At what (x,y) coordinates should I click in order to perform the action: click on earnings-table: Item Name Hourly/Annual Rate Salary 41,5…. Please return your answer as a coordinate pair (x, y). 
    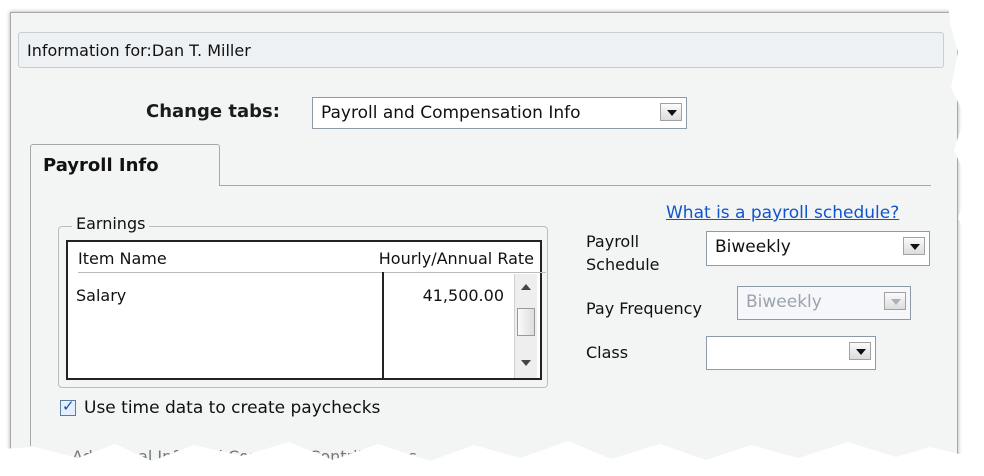
    Looking at the image, I should click on (306, 310).